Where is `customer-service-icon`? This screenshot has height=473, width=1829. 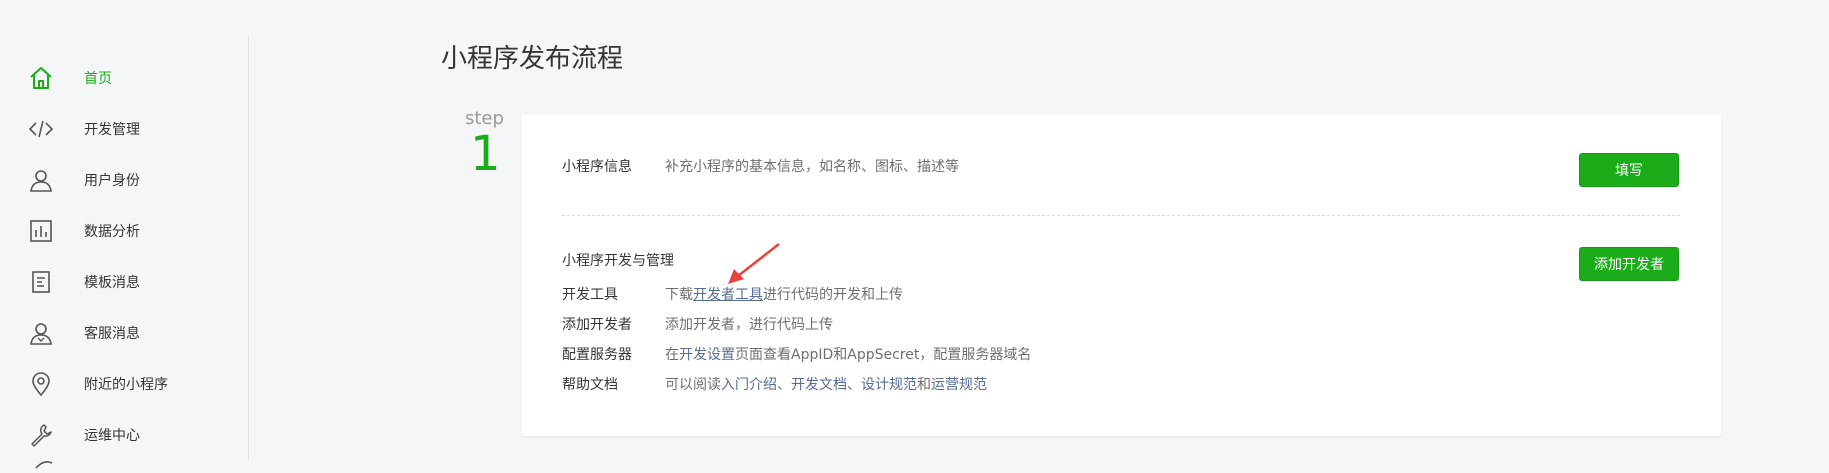
customer-service-icon is located at coordinates (41, 333).